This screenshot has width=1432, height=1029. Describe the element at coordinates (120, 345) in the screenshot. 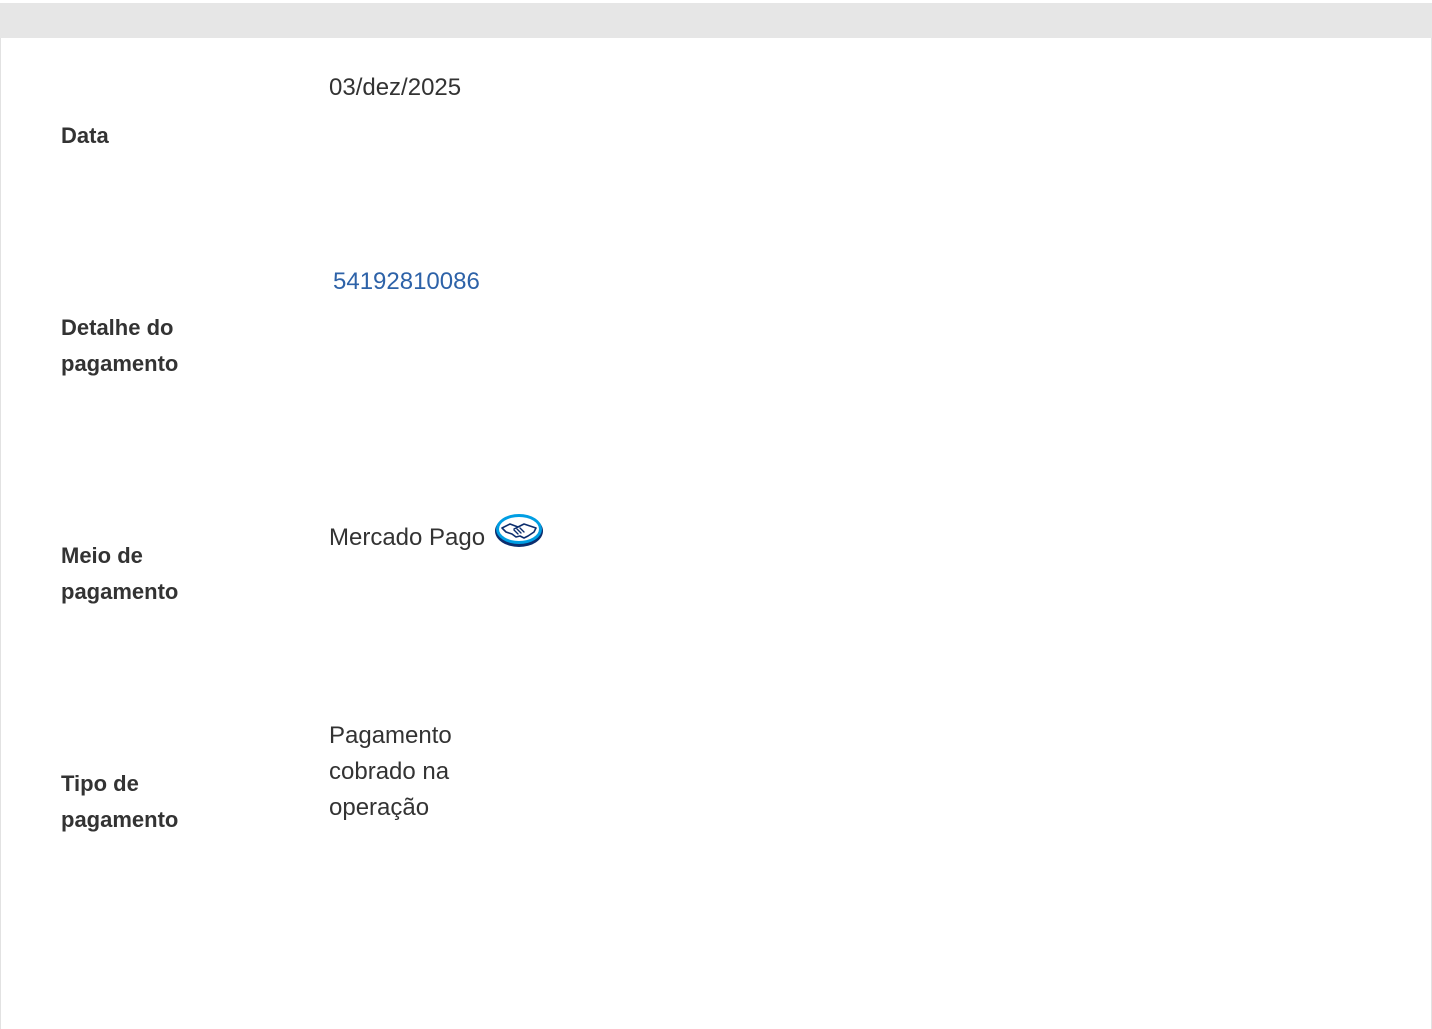

I see `payment-detail-label: Detalhe do pagamento` at that location.